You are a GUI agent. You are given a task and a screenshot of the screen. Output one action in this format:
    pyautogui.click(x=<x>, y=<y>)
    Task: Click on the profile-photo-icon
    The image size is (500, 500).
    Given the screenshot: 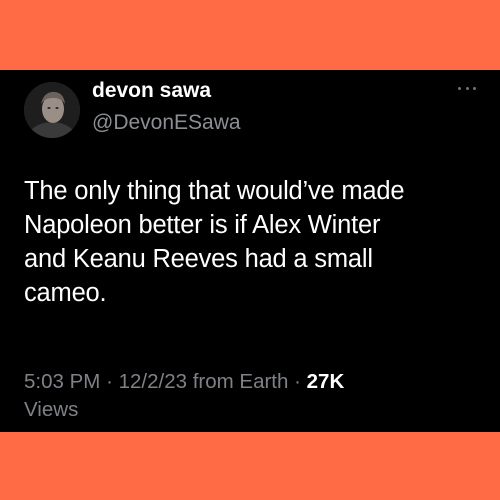 What is the action you would take?
    pyautogui.click(x=52, y=110)
    